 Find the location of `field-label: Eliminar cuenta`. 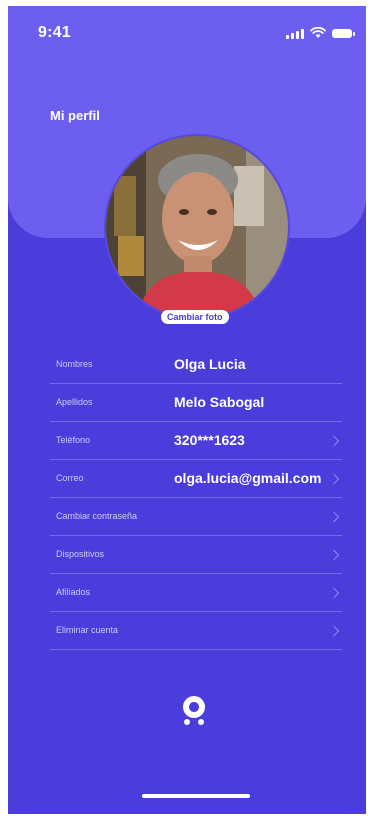

field-label: Eliminar cuenta is located at coordinates (87, 630).